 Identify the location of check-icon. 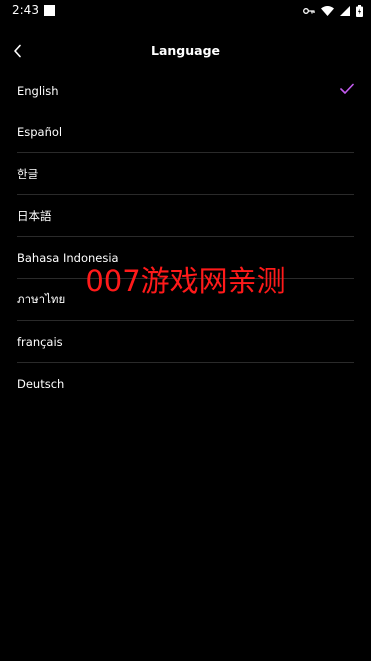
(347, 88).